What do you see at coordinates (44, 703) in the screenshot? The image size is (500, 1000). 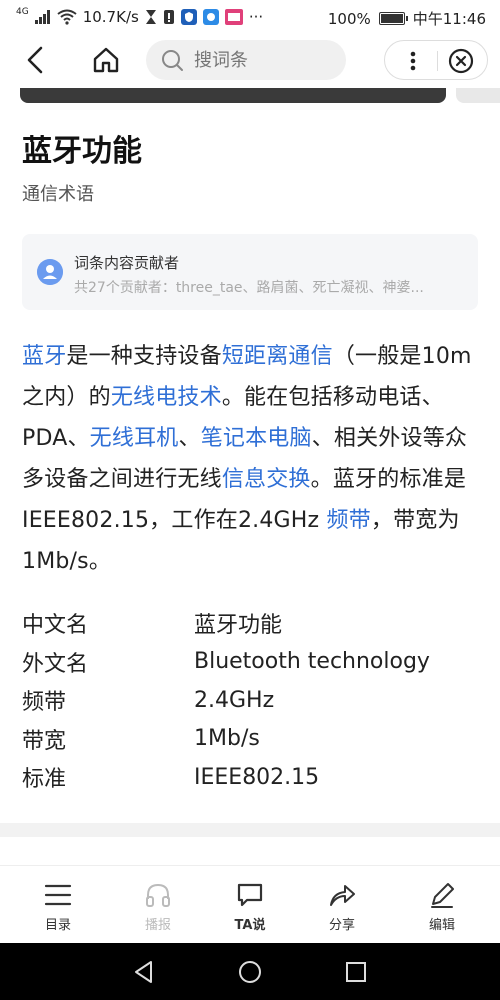 I see `info-key: 频带` at bounding box center [44, 703].